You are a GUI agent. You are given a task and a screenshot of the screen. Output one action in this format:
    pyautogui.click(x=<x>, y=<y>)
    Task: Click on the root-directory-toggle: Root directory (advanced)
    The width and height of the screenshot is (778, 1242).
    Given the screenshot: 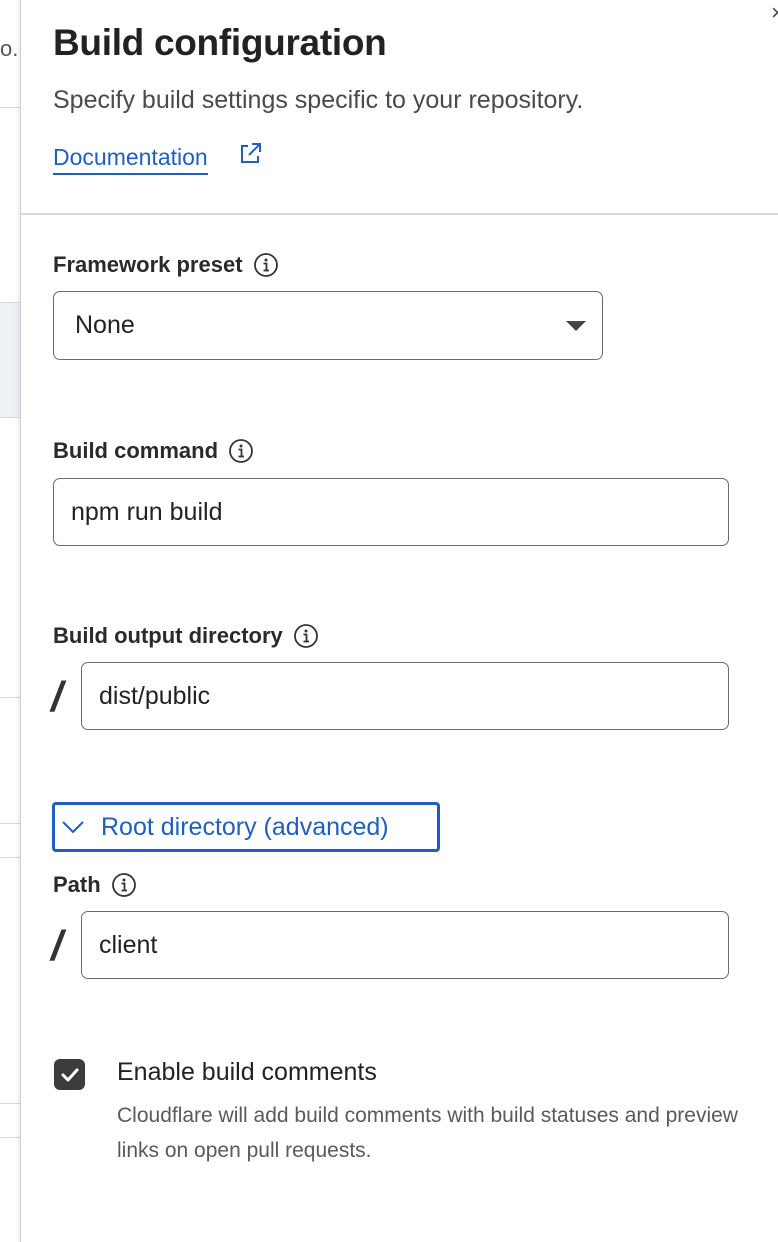 What is the action you would take?
    pyautogui.click(x=246, y=827)
    